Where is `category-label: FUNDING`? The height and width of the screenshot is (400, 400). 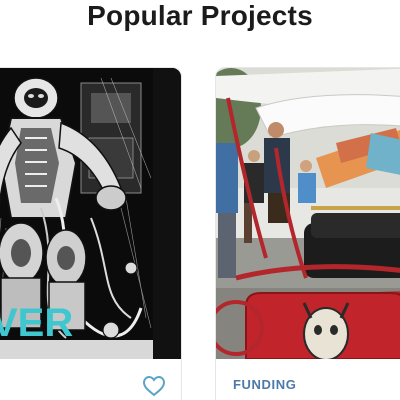
category-label: FUNDING is located at coordinates (265, 384).